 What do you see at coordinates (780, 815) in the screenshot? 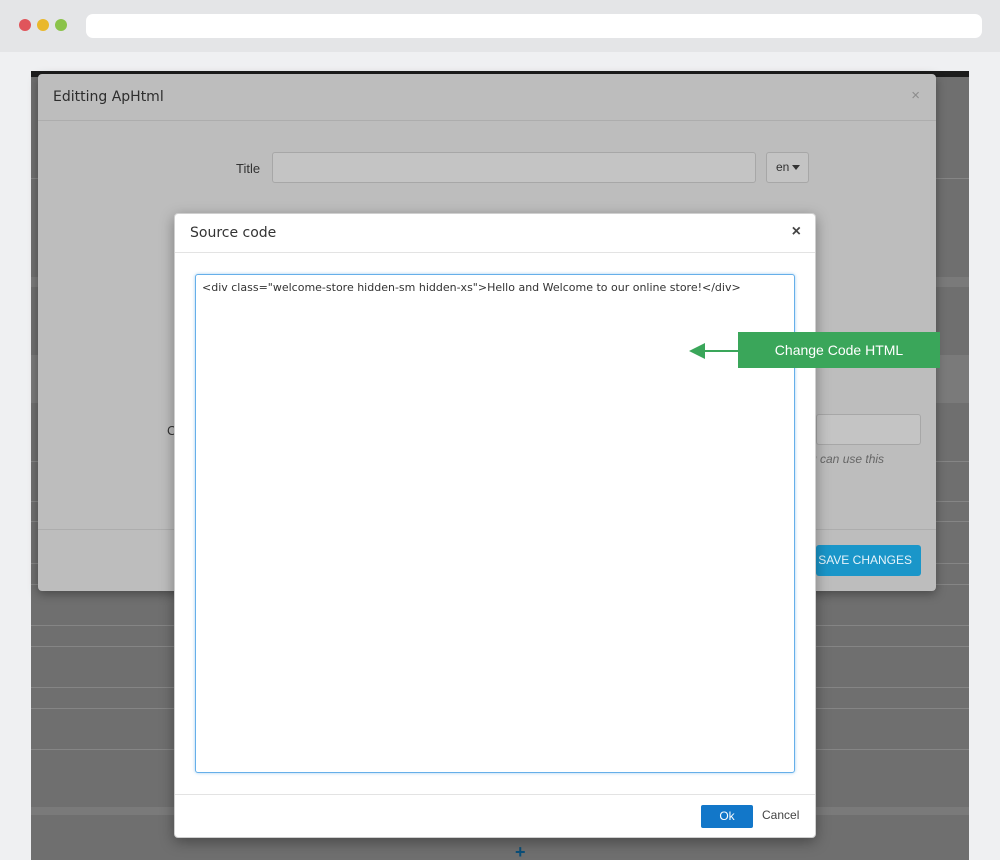
I see `cancel-button: Cancel` at bounding box center [780, 815].